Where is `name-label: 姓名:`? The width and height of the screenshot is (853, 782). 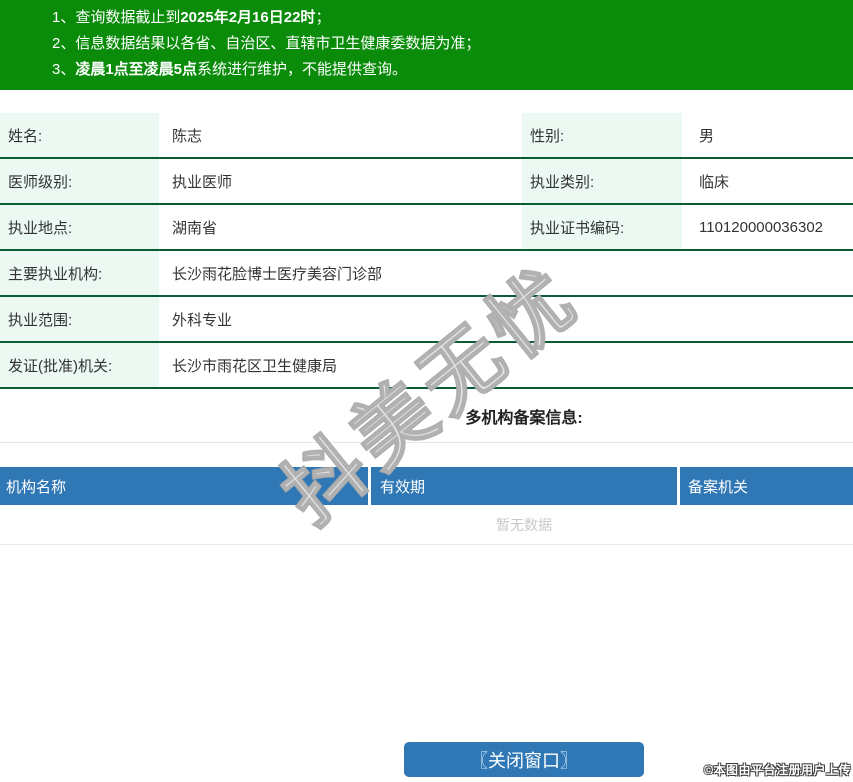
name-label: 姓名: is located at coordinates (79, 135).